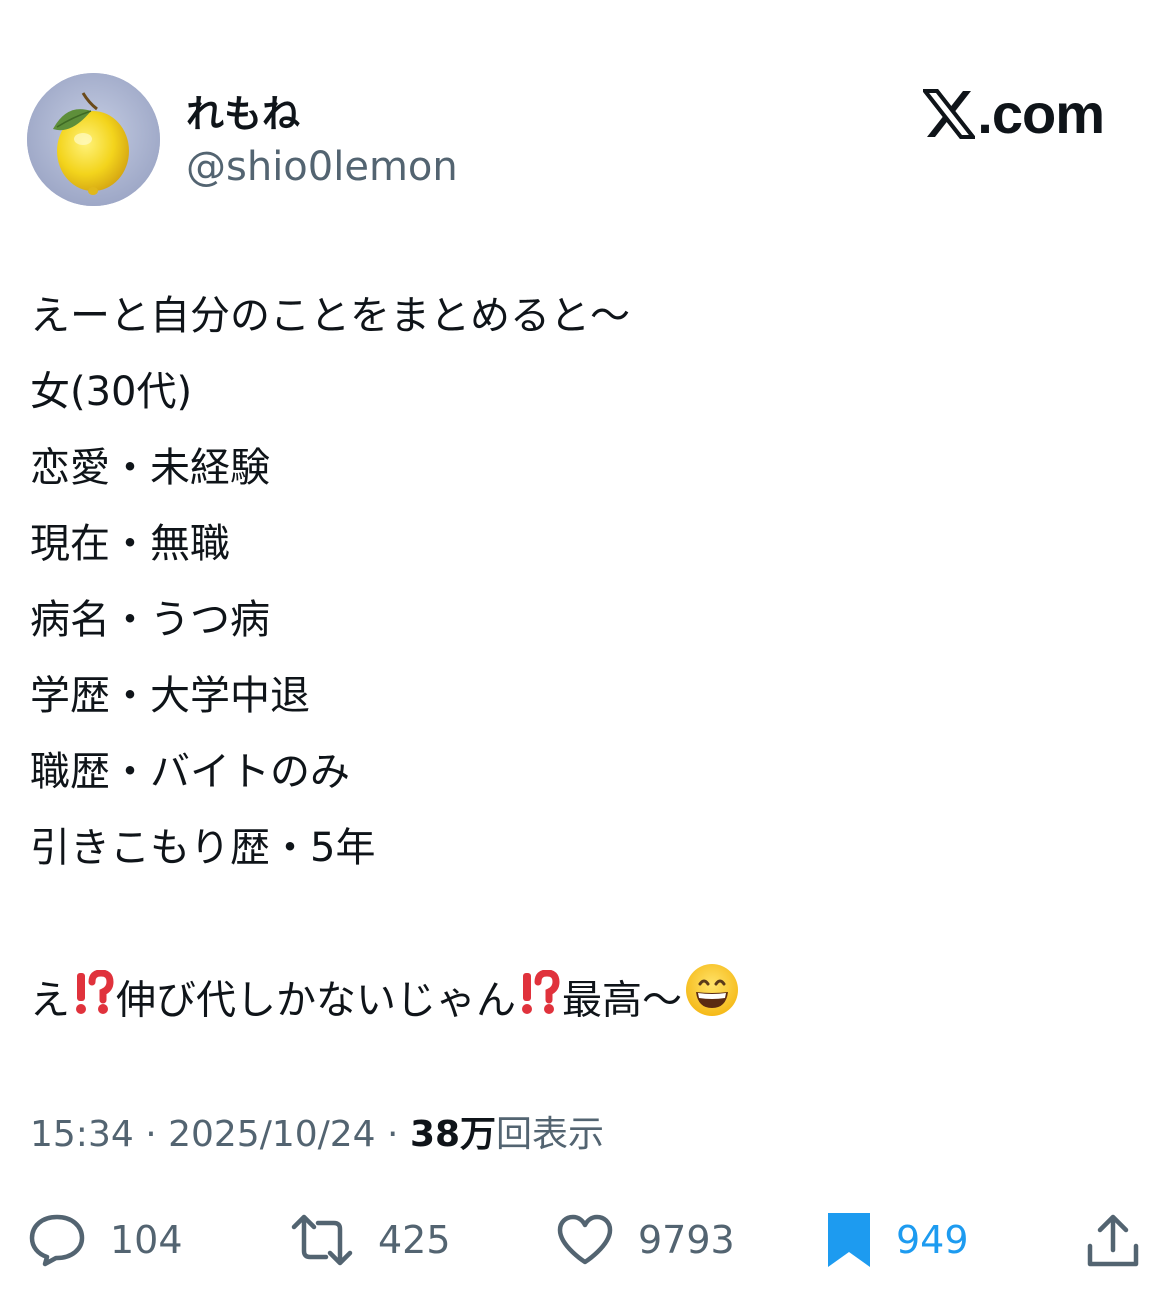 The image size is (1170, 1312). I want to click on lemon-avatar-image, so click(93, 139).